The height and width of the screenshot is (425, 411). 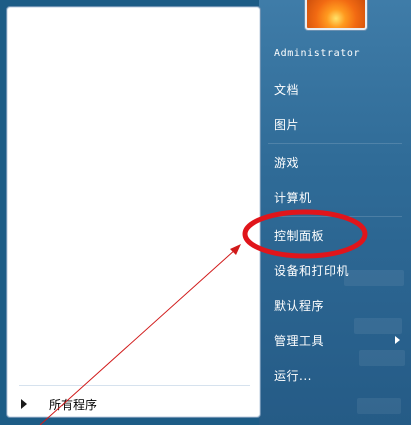 What do you see at coordinates (335, 235) in the screenshot?
I see `menu-item-control-panel: 控制面板` at bounding box center [335, 235].